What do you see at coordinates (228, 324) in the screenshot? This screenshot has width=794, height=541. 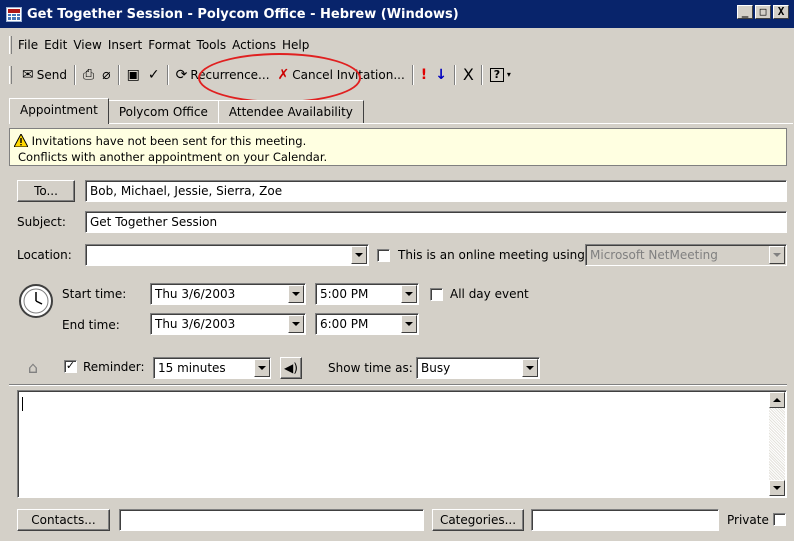 I see `end-date-field: Thu 3/6/2003` at bounding box center [228, 324].